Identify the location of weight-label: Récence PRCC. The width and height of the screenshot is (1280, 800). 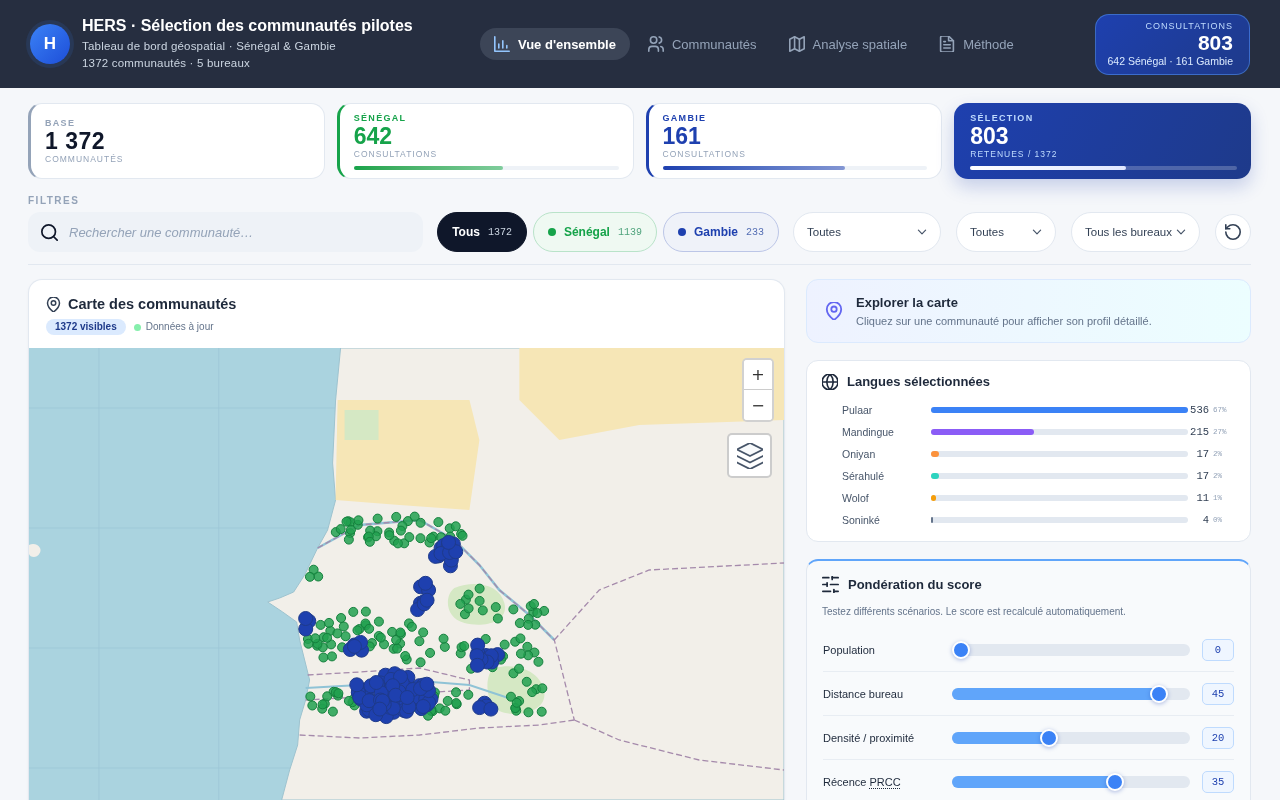
(862, 781).